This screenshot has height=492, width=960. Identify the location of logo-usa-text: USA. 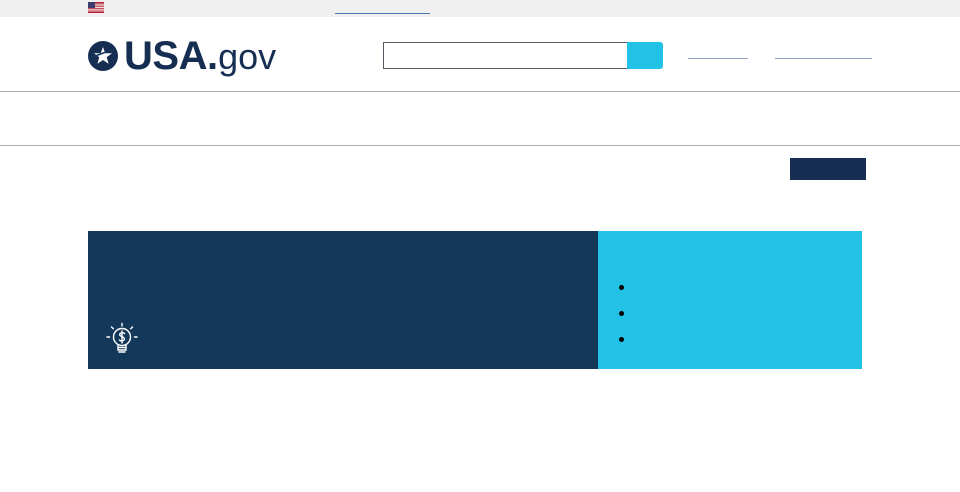
(165, 56).